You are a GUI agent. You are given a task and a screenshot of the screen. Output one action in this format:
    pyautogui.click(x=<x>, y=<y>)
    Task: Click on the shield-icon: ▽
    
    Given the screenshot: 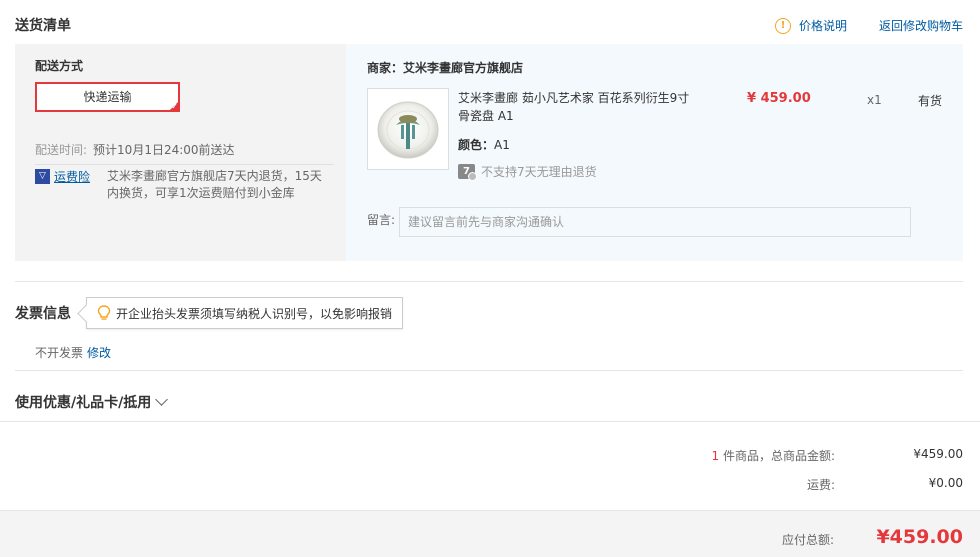 What is the action you would take?
    pyautogui.click(x=42, y=176)
    